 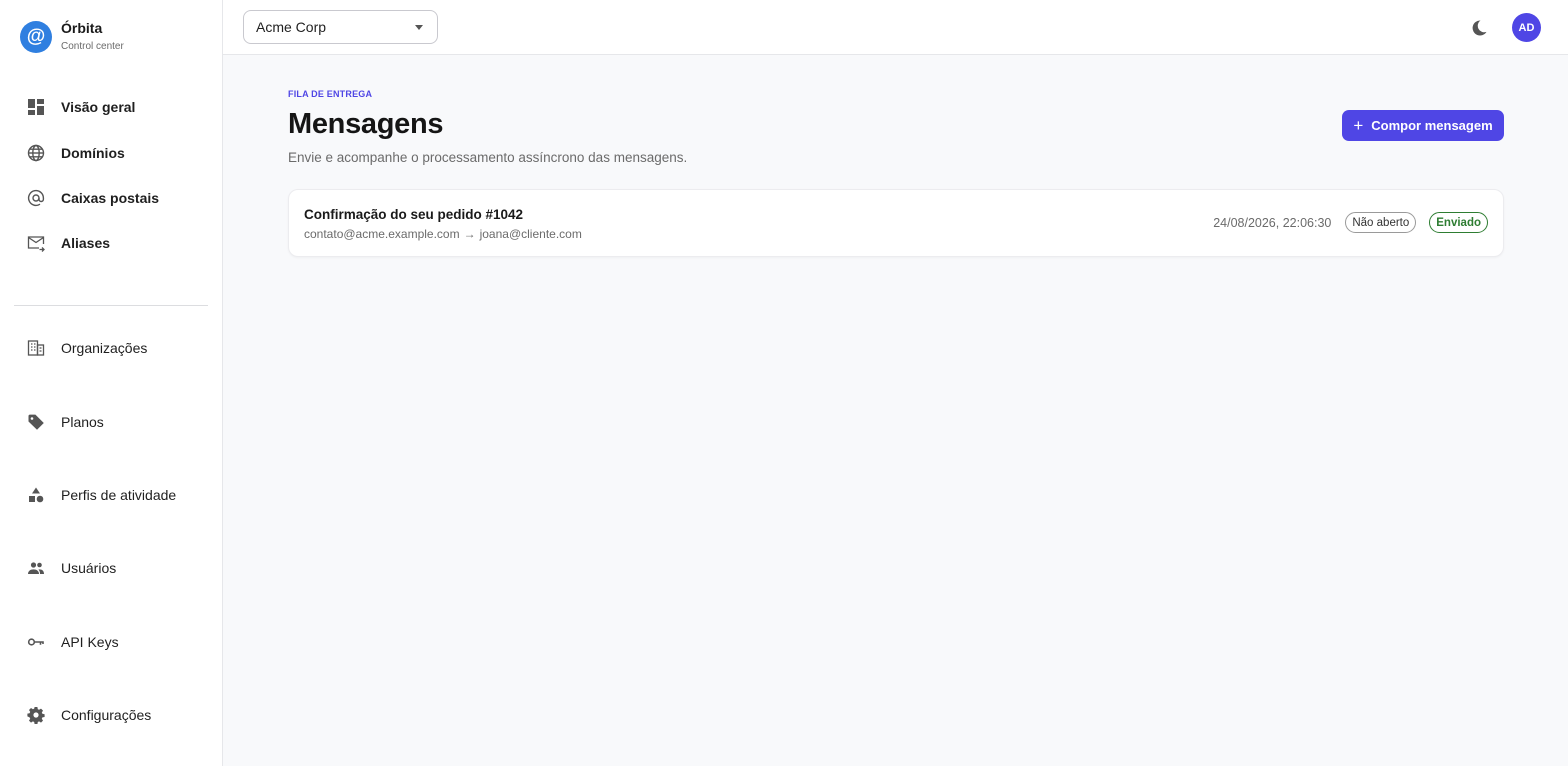 I want to click on compose-message-button: + Compor mensagem, so click(x=1423, y=125).